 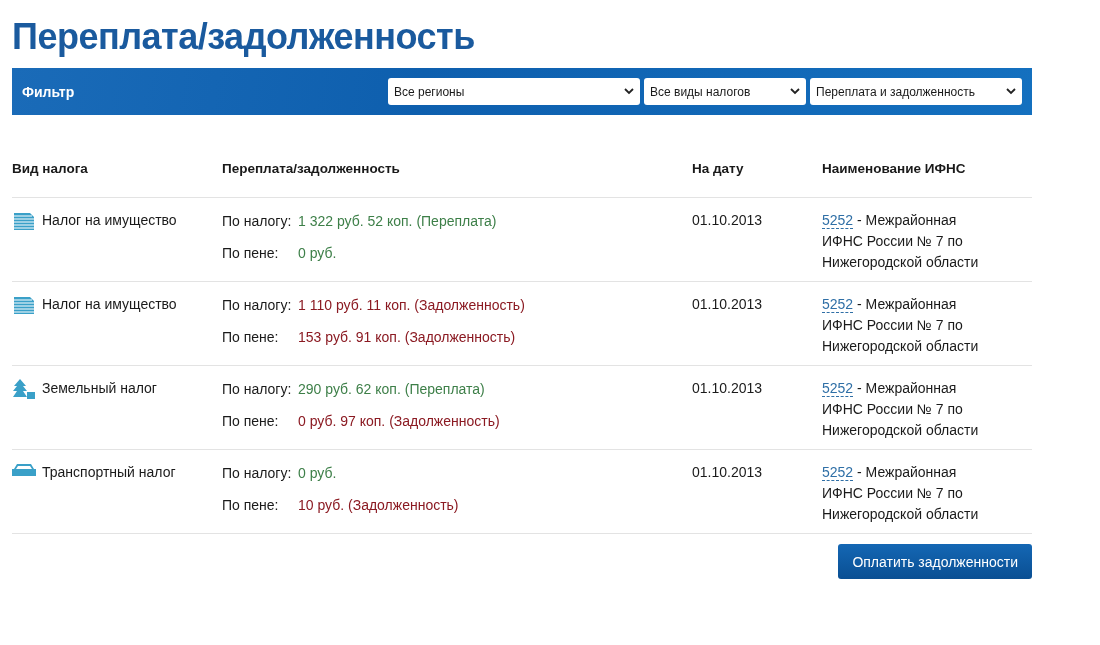 I want to click on amount-value: 1 322 руб. 52 коп. (Переплата), so click(x=397, y=221).